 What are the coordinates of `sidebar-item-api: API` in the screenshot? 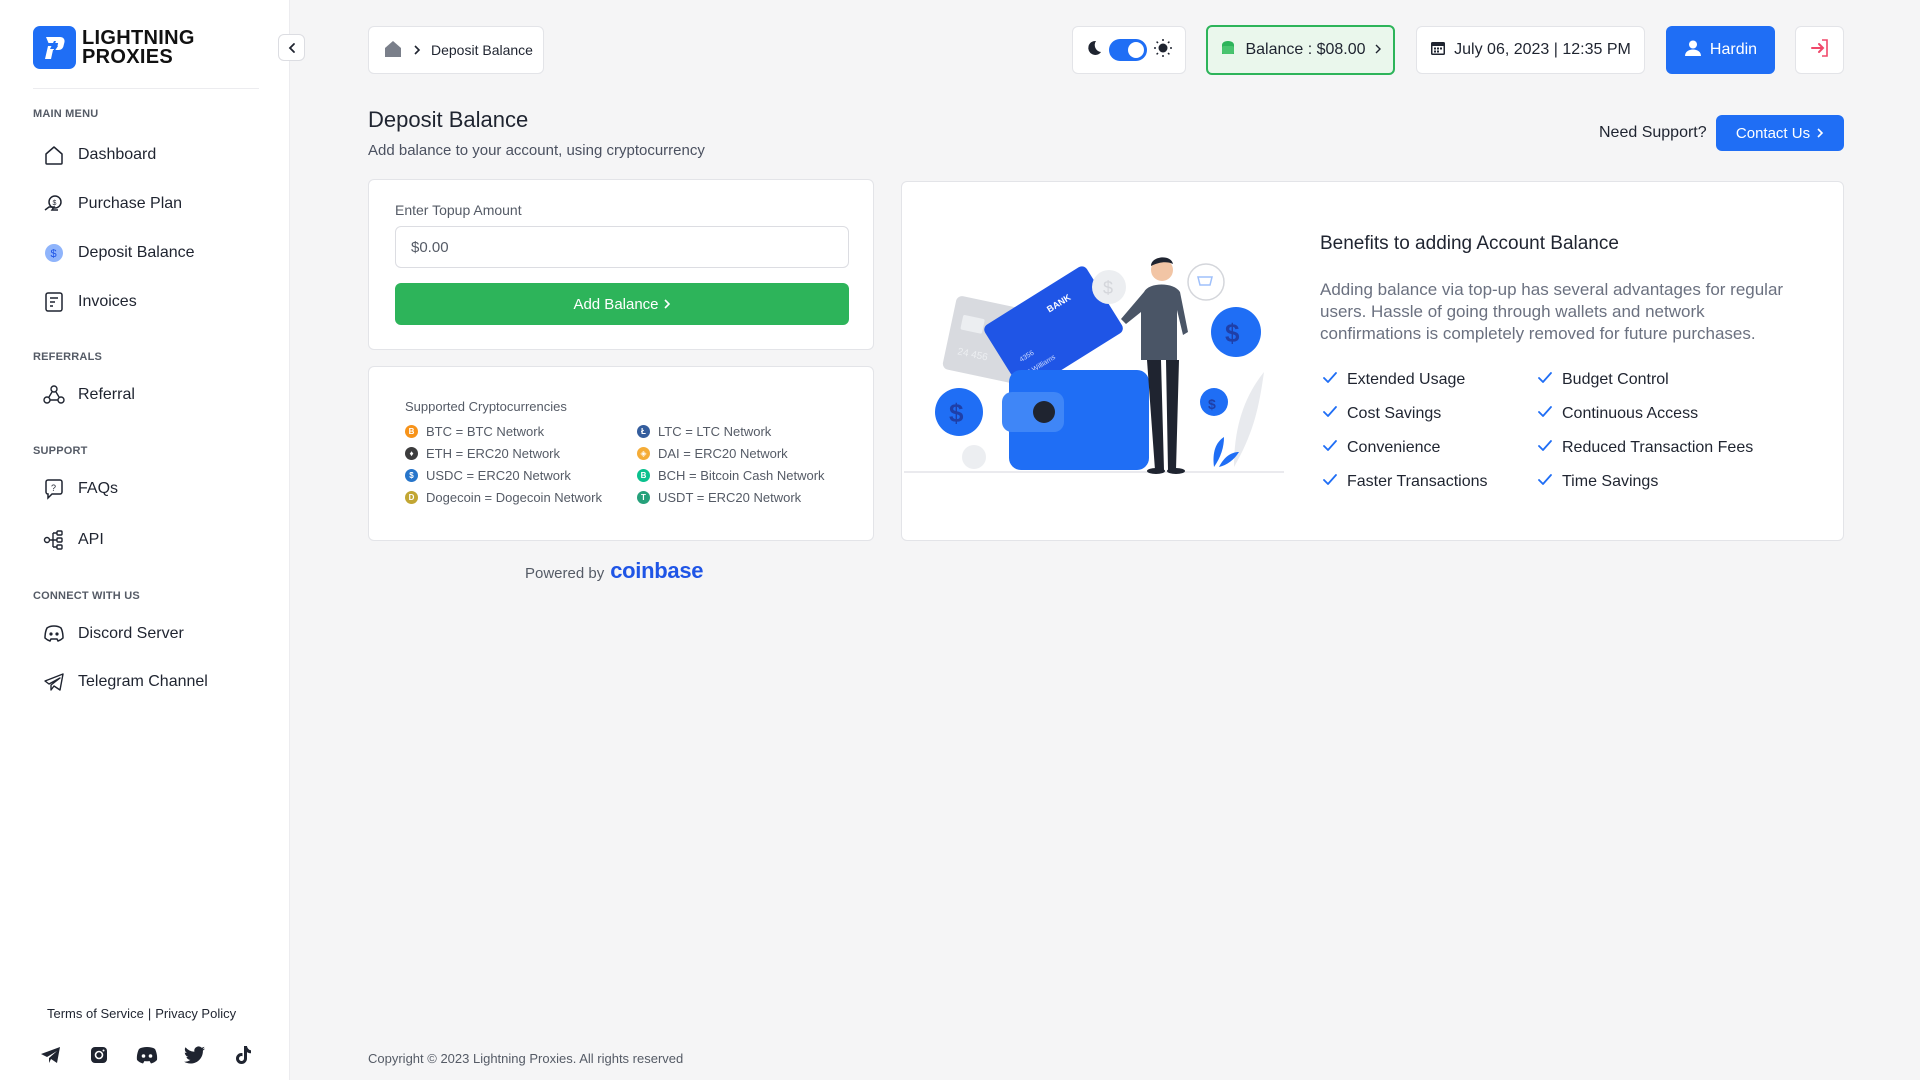 It's located at (73, 540).